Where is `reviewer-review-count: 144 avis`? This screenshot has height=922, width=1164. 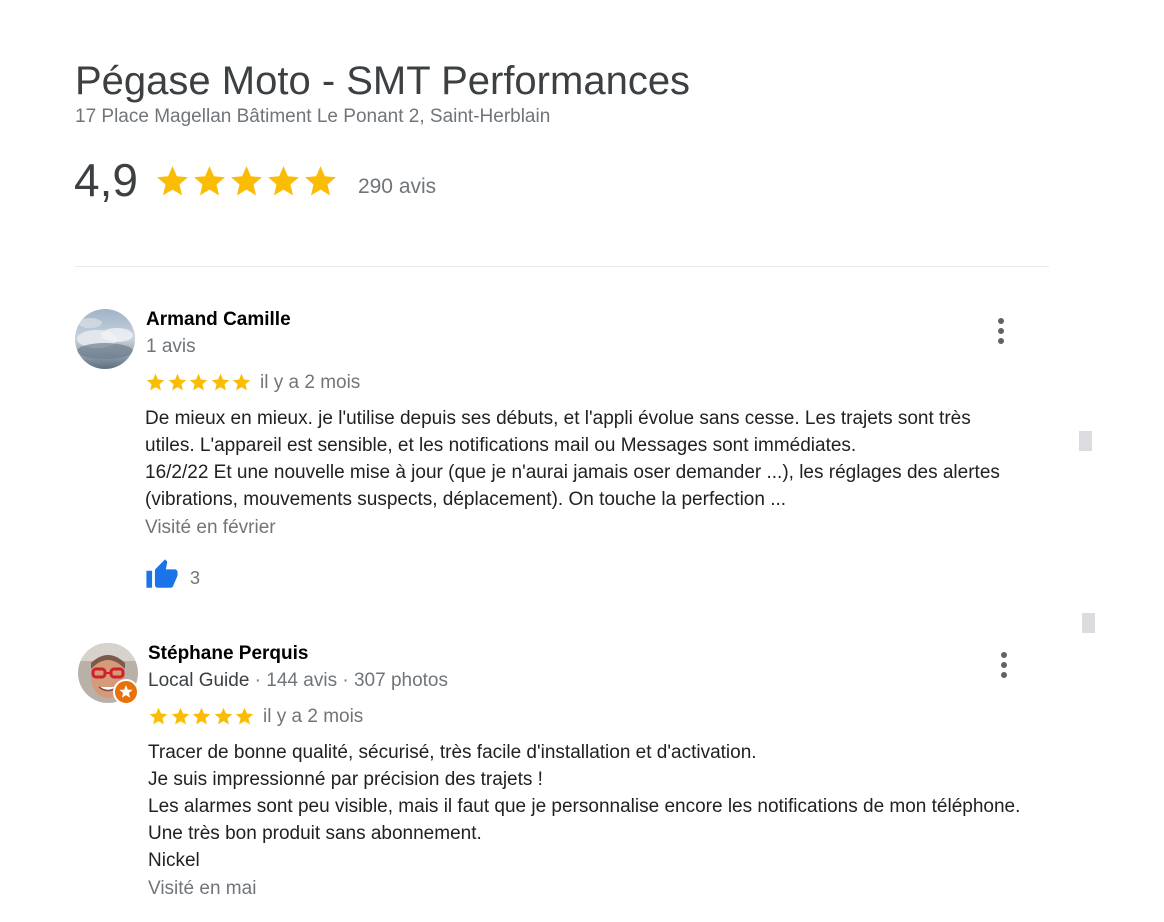
reviewer-review-count: 144 avis is located at coordinates (302, 680).